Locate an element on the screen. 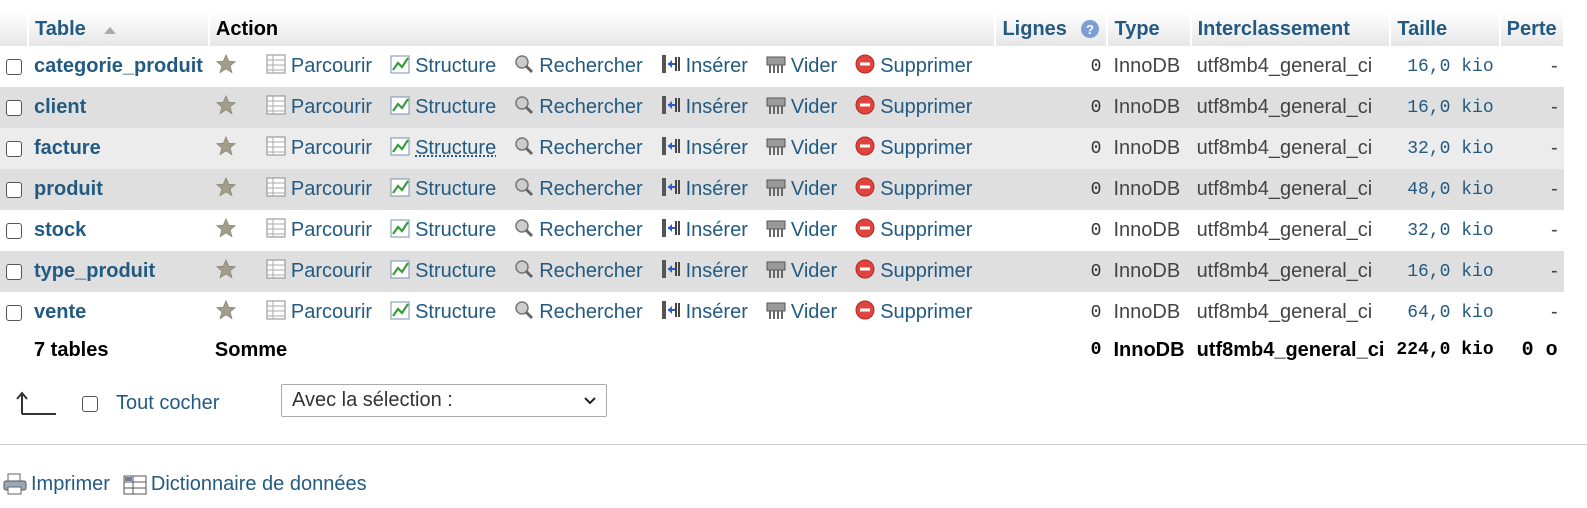  table-name-link: categorie_produit is located at coordinates (118, 66).